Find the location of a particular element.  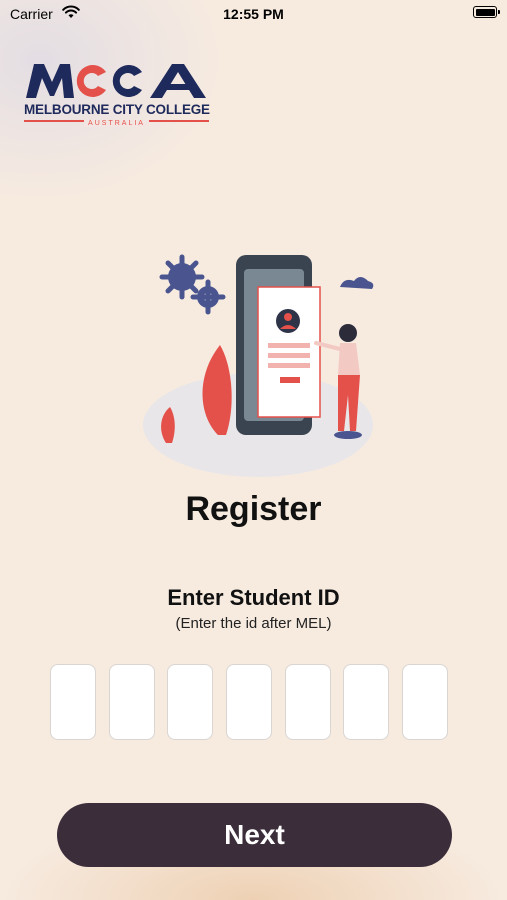

logo-college-name: MELBOURNE CITY COLLEGE is located at coordinates (117, 109).